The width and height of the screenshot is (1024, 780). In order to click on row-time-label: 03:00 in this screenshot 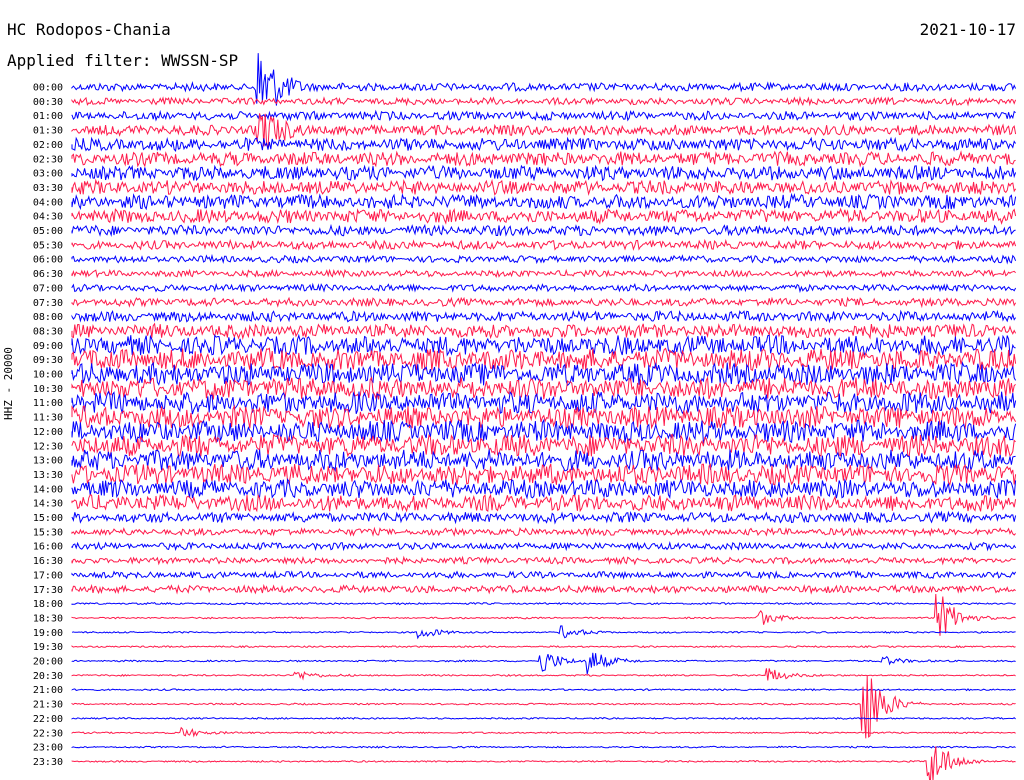, I will do `click(48, 174)`.